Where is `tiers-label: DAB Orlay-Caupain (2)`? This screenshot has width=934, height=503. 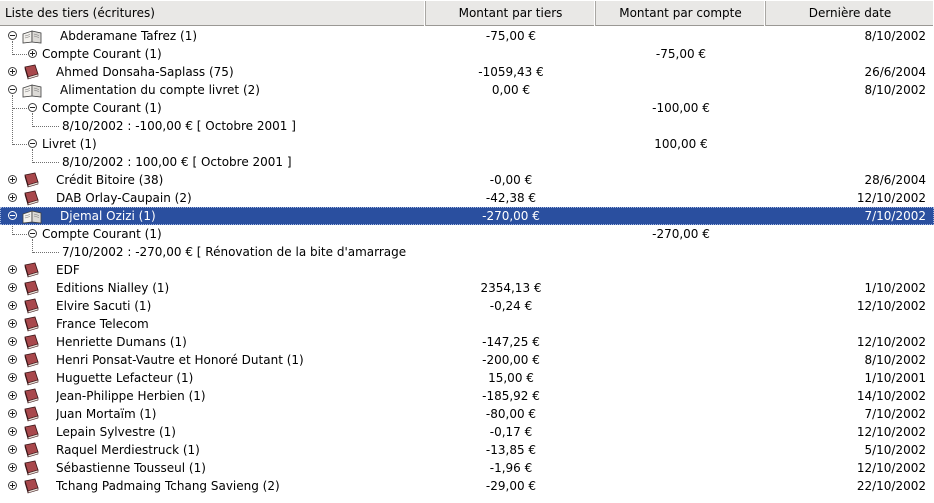
tiers-label: DAB Orlay-Caupain (2) is located at coordinates (124, 198).